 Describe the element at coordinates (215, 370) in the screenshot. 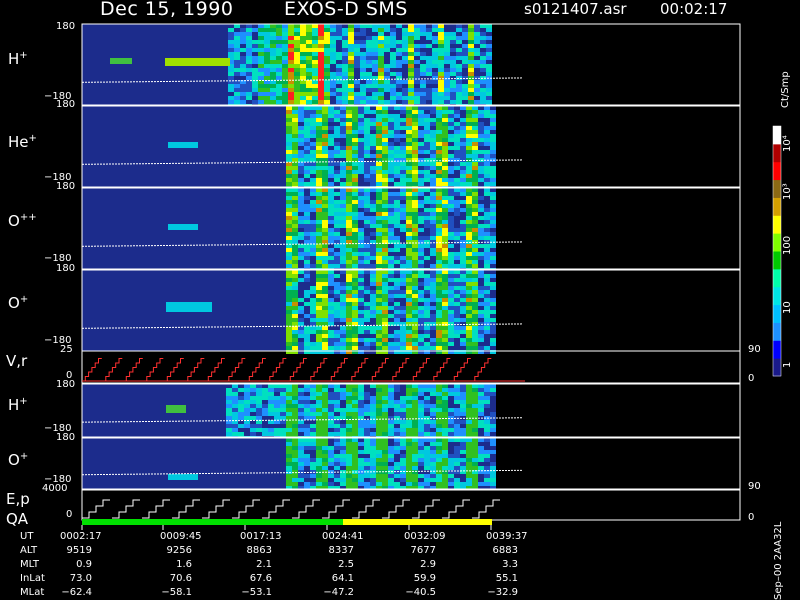

I see `velocity-sweep-trace` at that location.